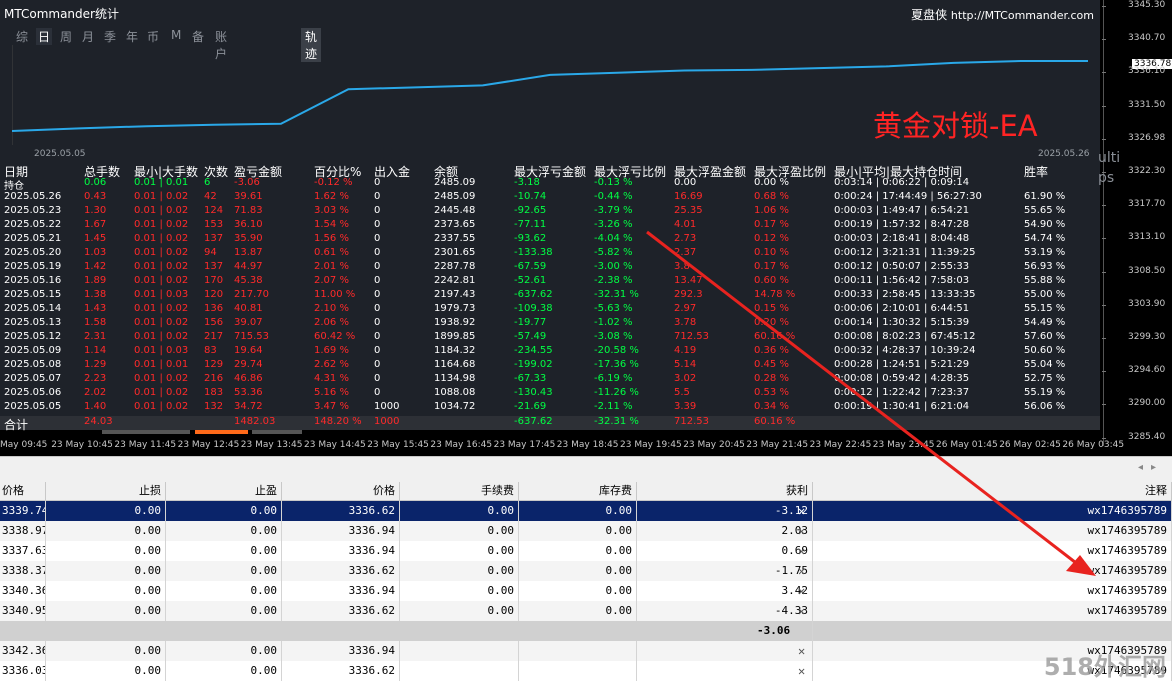 The width and height of the screenshot is (1172, 686). I want to click on stats-cell: 1.03, so click(95, 252).